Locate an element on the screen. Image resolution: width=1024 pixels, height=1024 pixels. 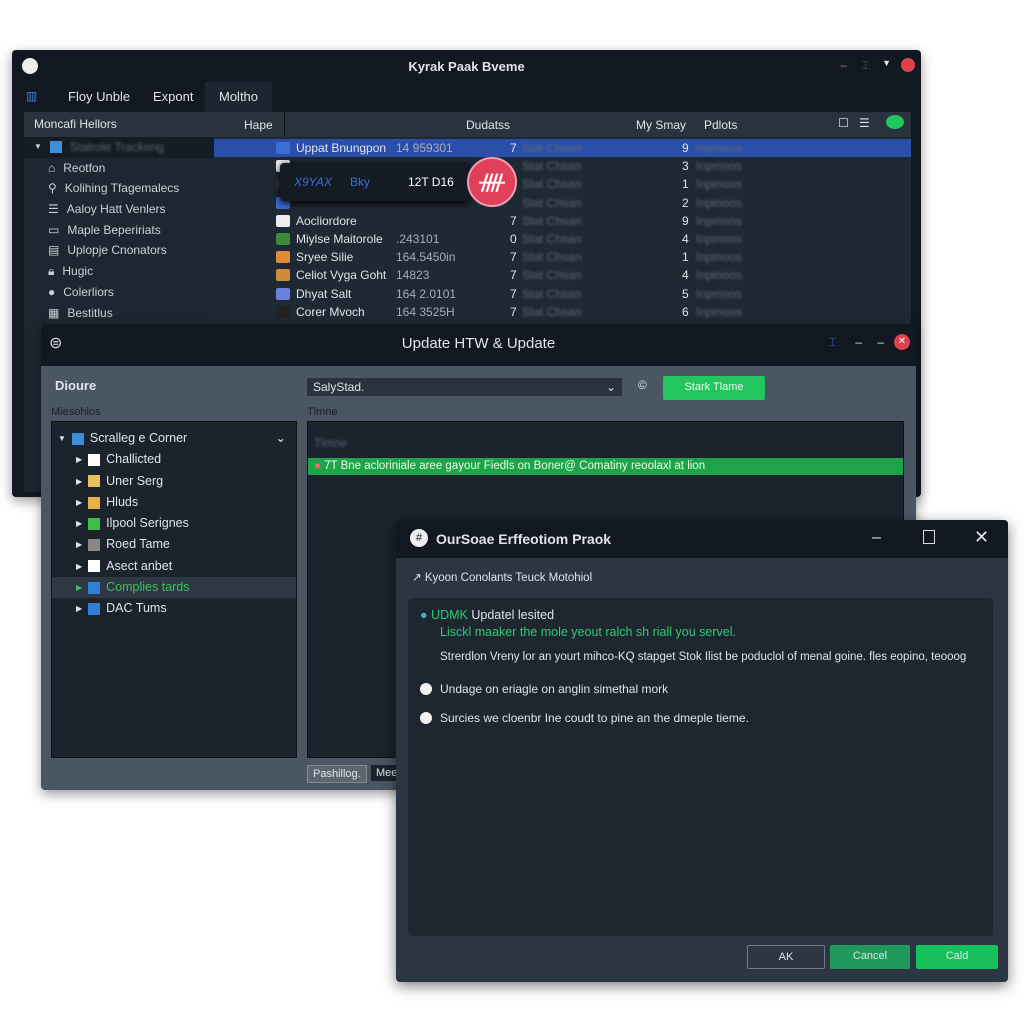
tree-item: ▶ Challicted is located at coordinates (174, 459).